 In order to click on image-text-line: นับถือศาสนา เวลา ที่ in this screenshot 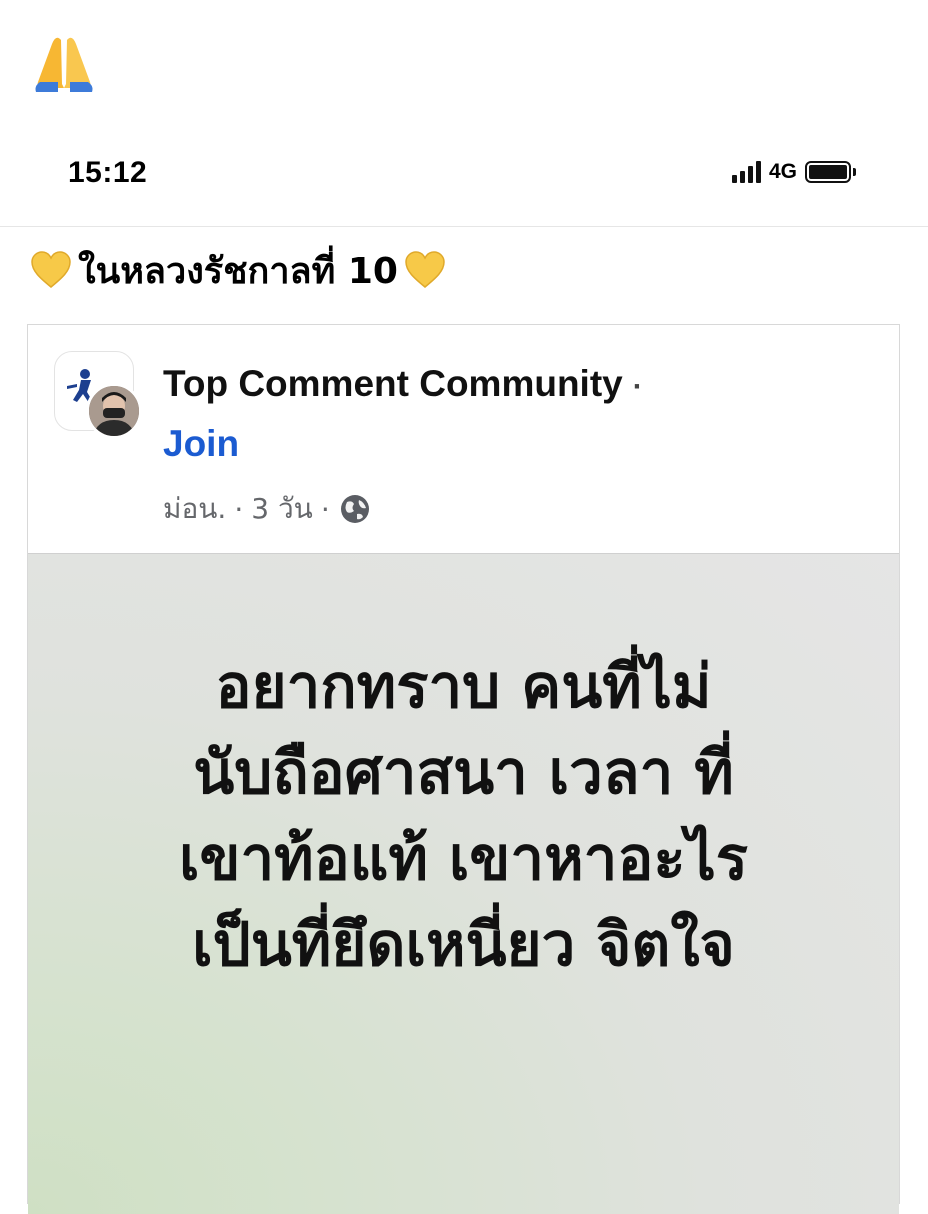, I will do `click(463, 773)`.